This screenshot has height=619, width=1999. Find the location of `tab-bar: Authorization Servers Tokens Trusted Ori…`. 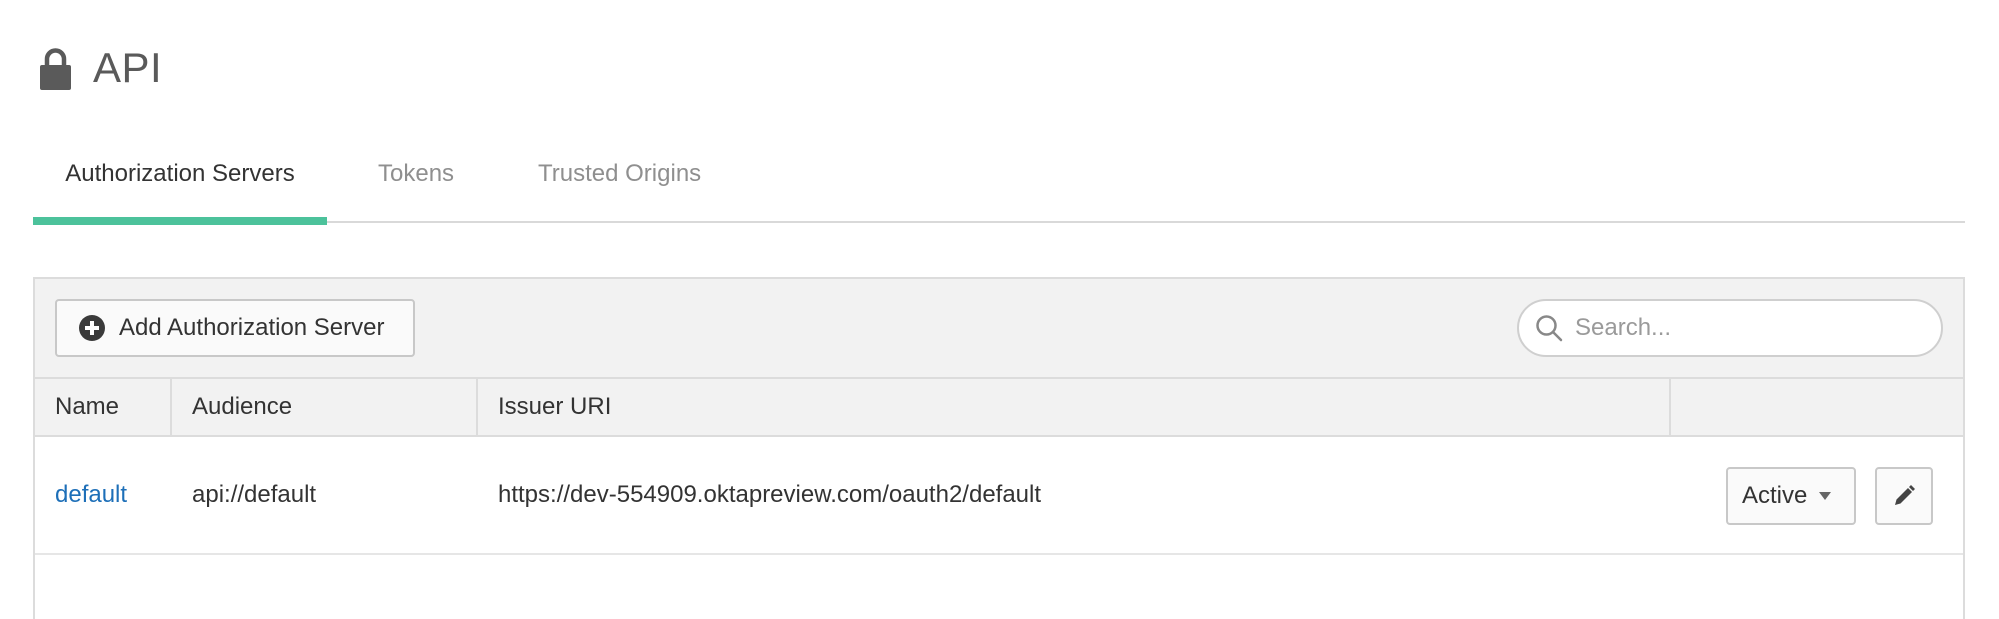

tab-bar: Authorization Servers Tokens Trusted Ori… is located at coordinates (999, 182).